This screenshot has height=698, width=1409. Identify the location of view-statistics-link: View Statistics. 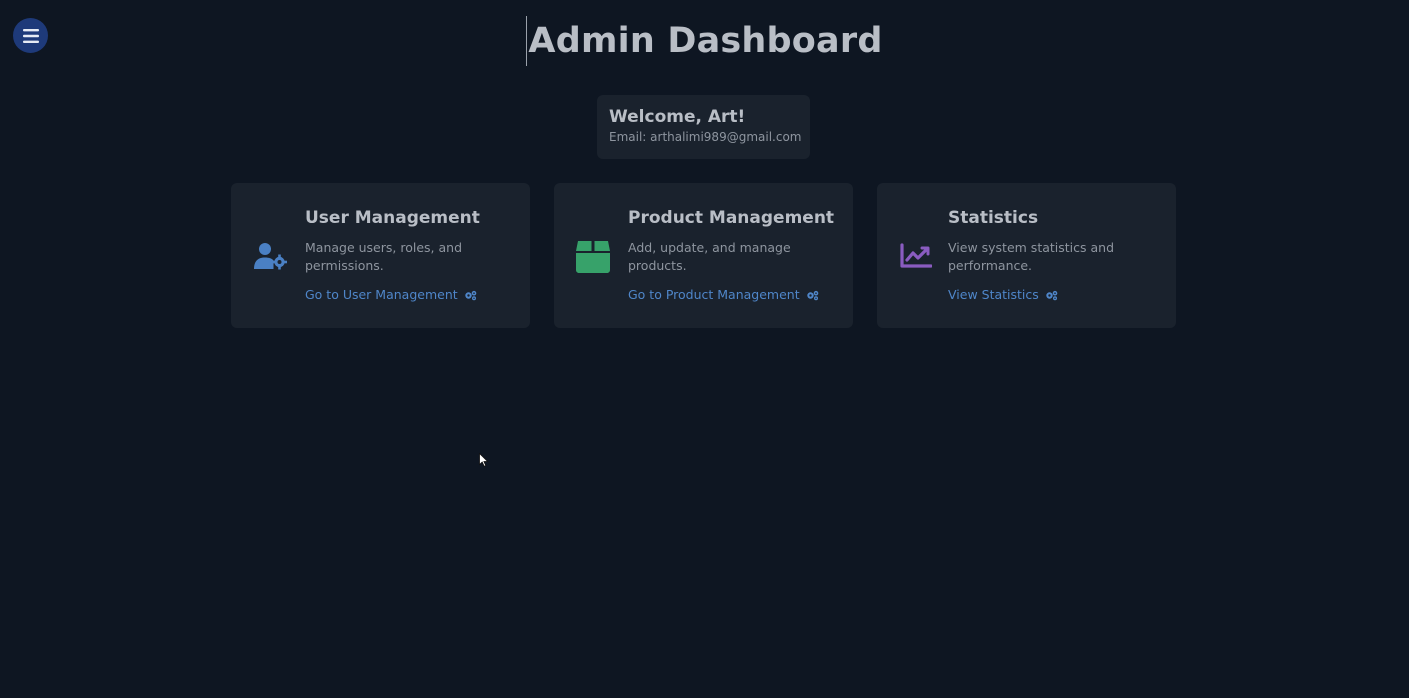
(1003, 295).